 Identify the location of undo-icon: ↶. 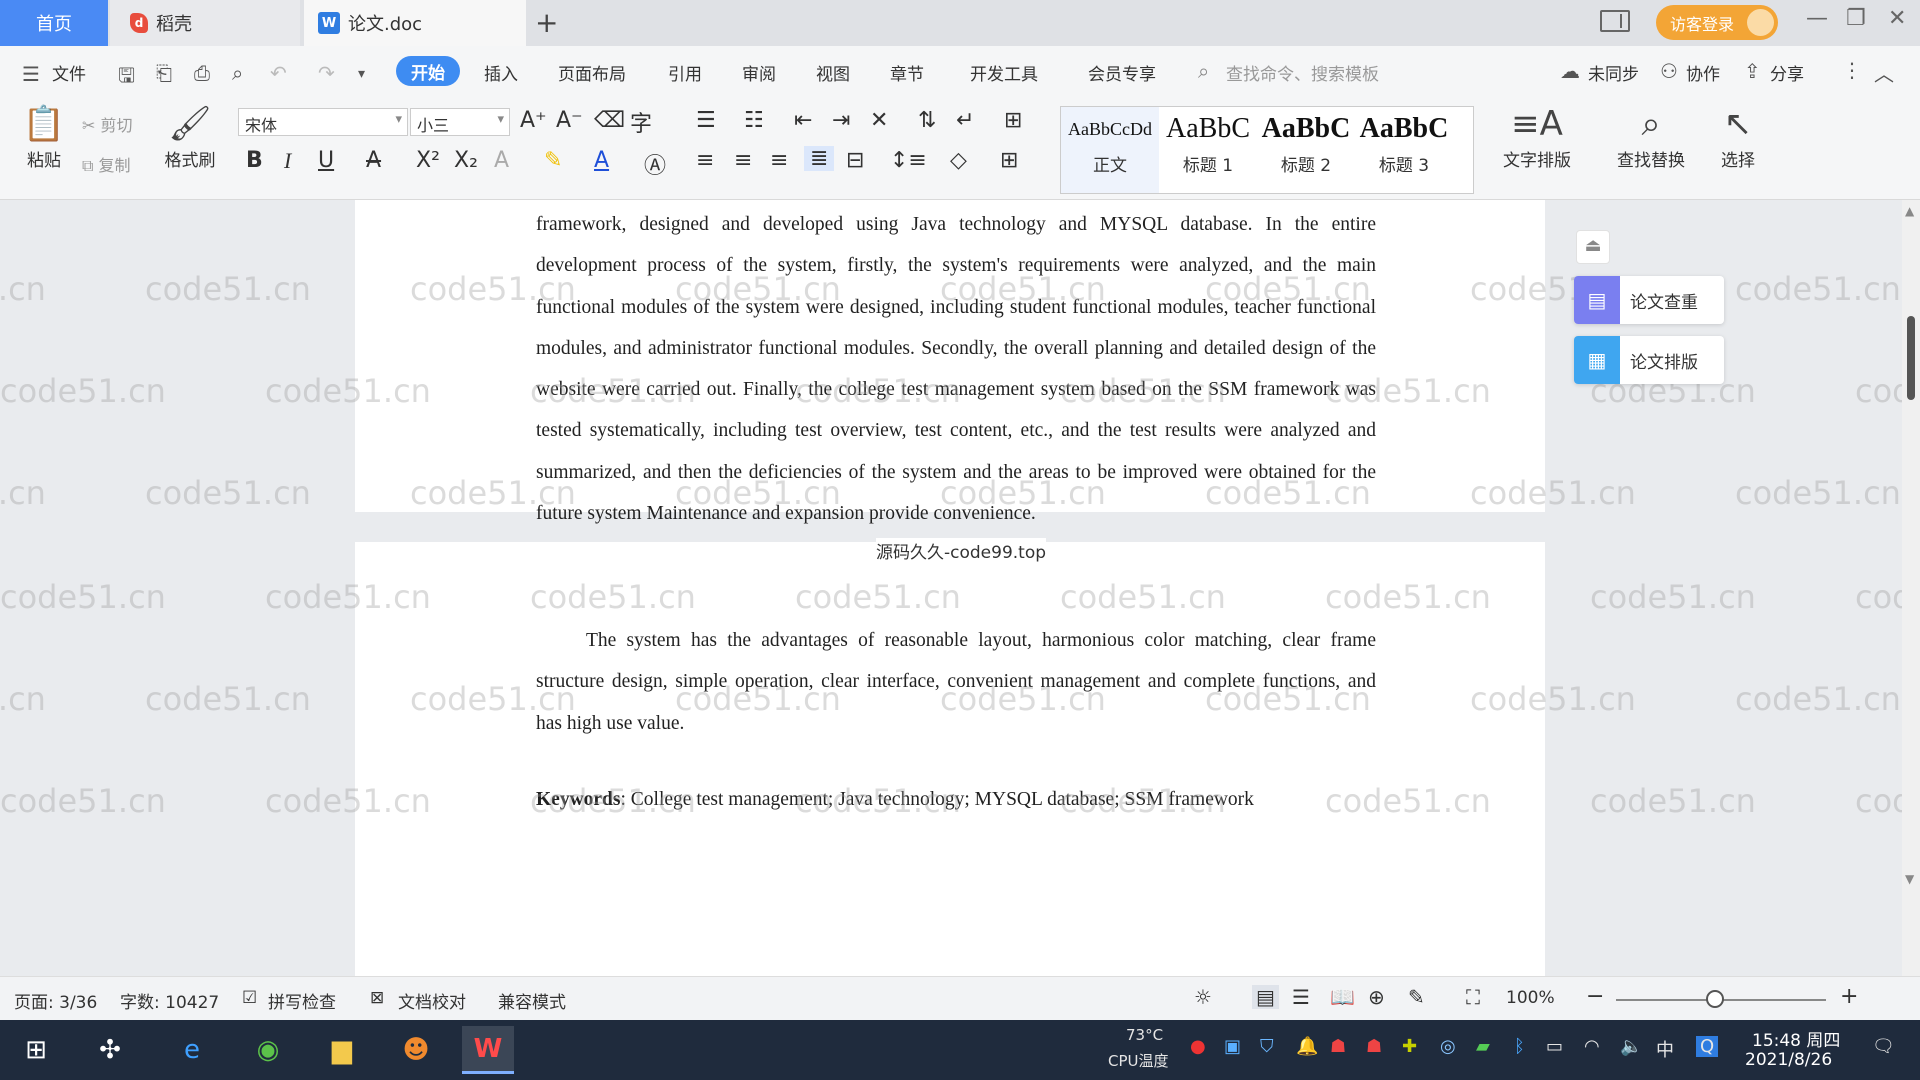
(278, 73).